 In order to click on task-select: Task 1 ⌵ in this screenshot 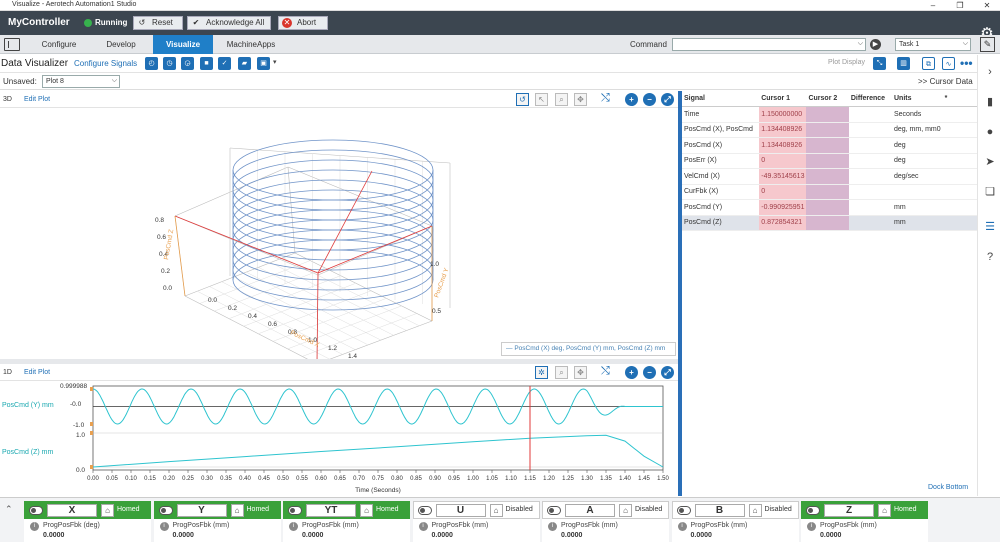, I will do `click(933, 44)`.